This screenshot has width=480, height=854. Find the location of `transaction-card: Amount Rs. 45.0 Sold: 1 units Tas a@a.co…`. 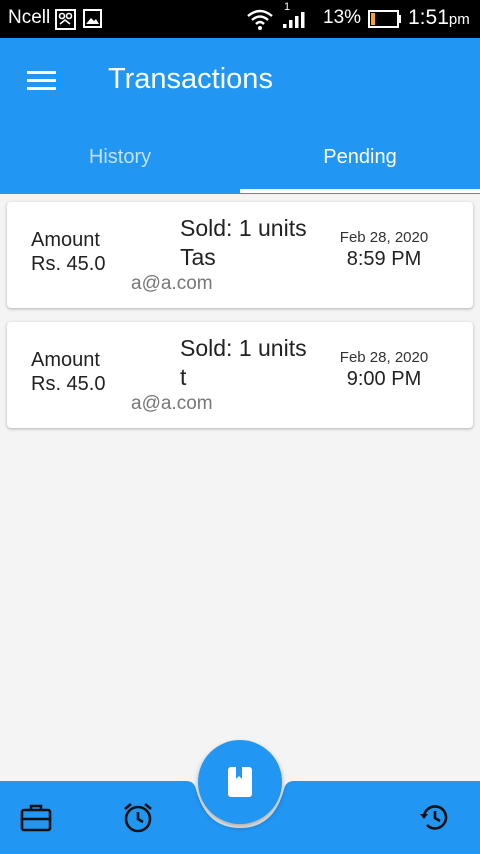

transaction-card: Amount Rs. 45.0 Sold: 1 units Tas a@a.co… is located at coordinates (240, 255).